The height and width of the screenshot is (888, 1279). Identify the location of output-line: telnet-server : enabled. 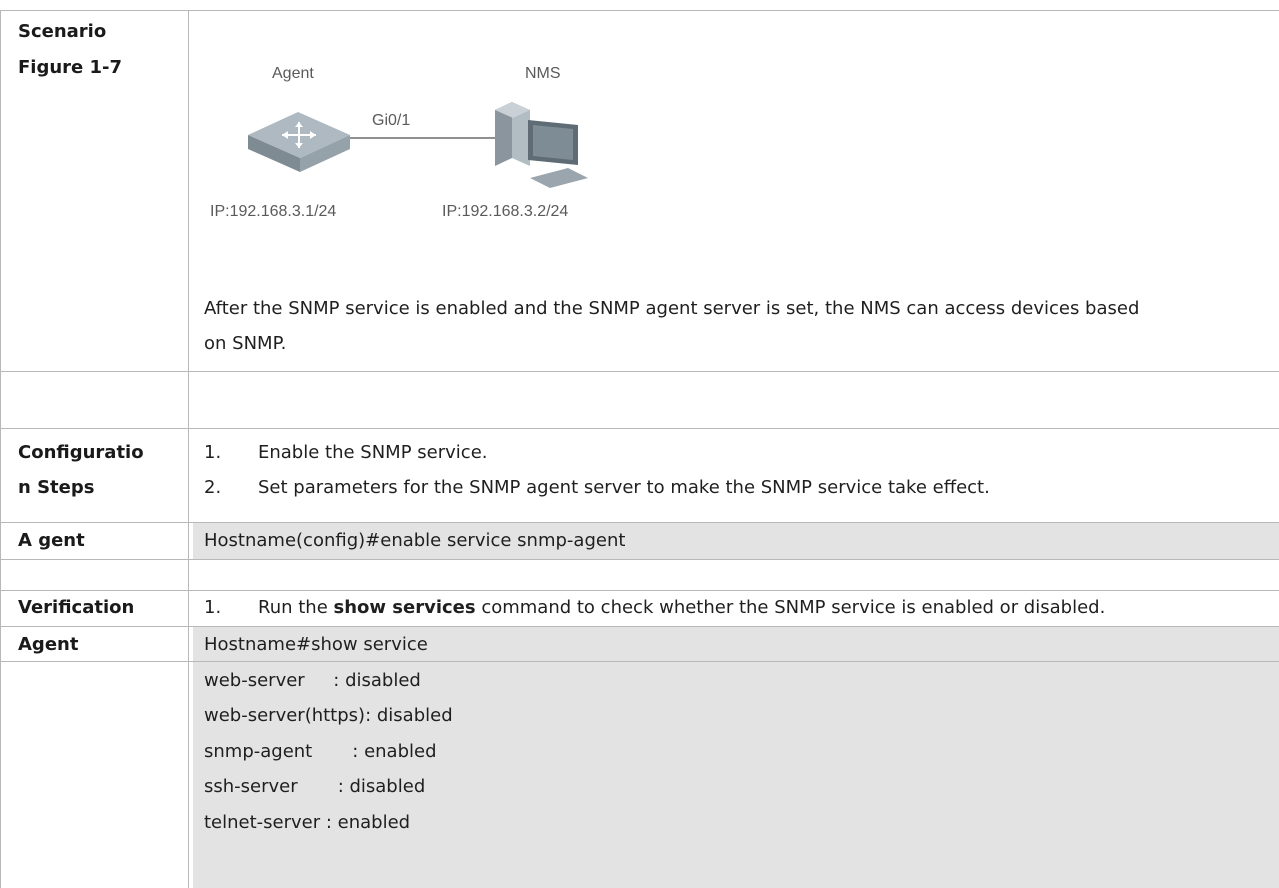
(307, 822).